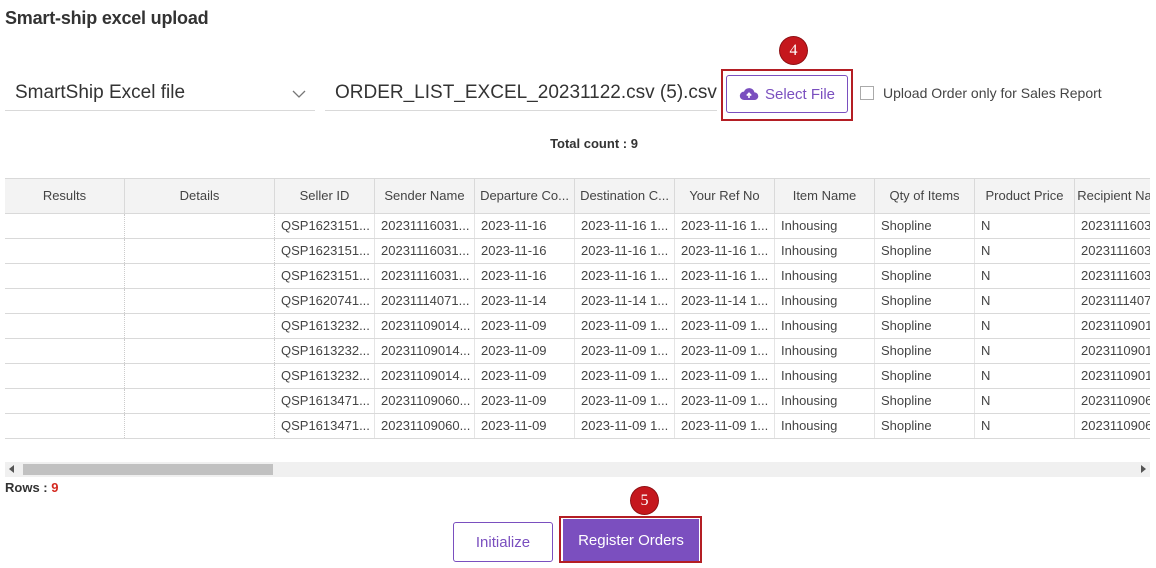  What do you see at coordinates (107, 18) in the screenshot?
I see `page-title: Smart-ship excel upload` at bounding box center [107, 18].